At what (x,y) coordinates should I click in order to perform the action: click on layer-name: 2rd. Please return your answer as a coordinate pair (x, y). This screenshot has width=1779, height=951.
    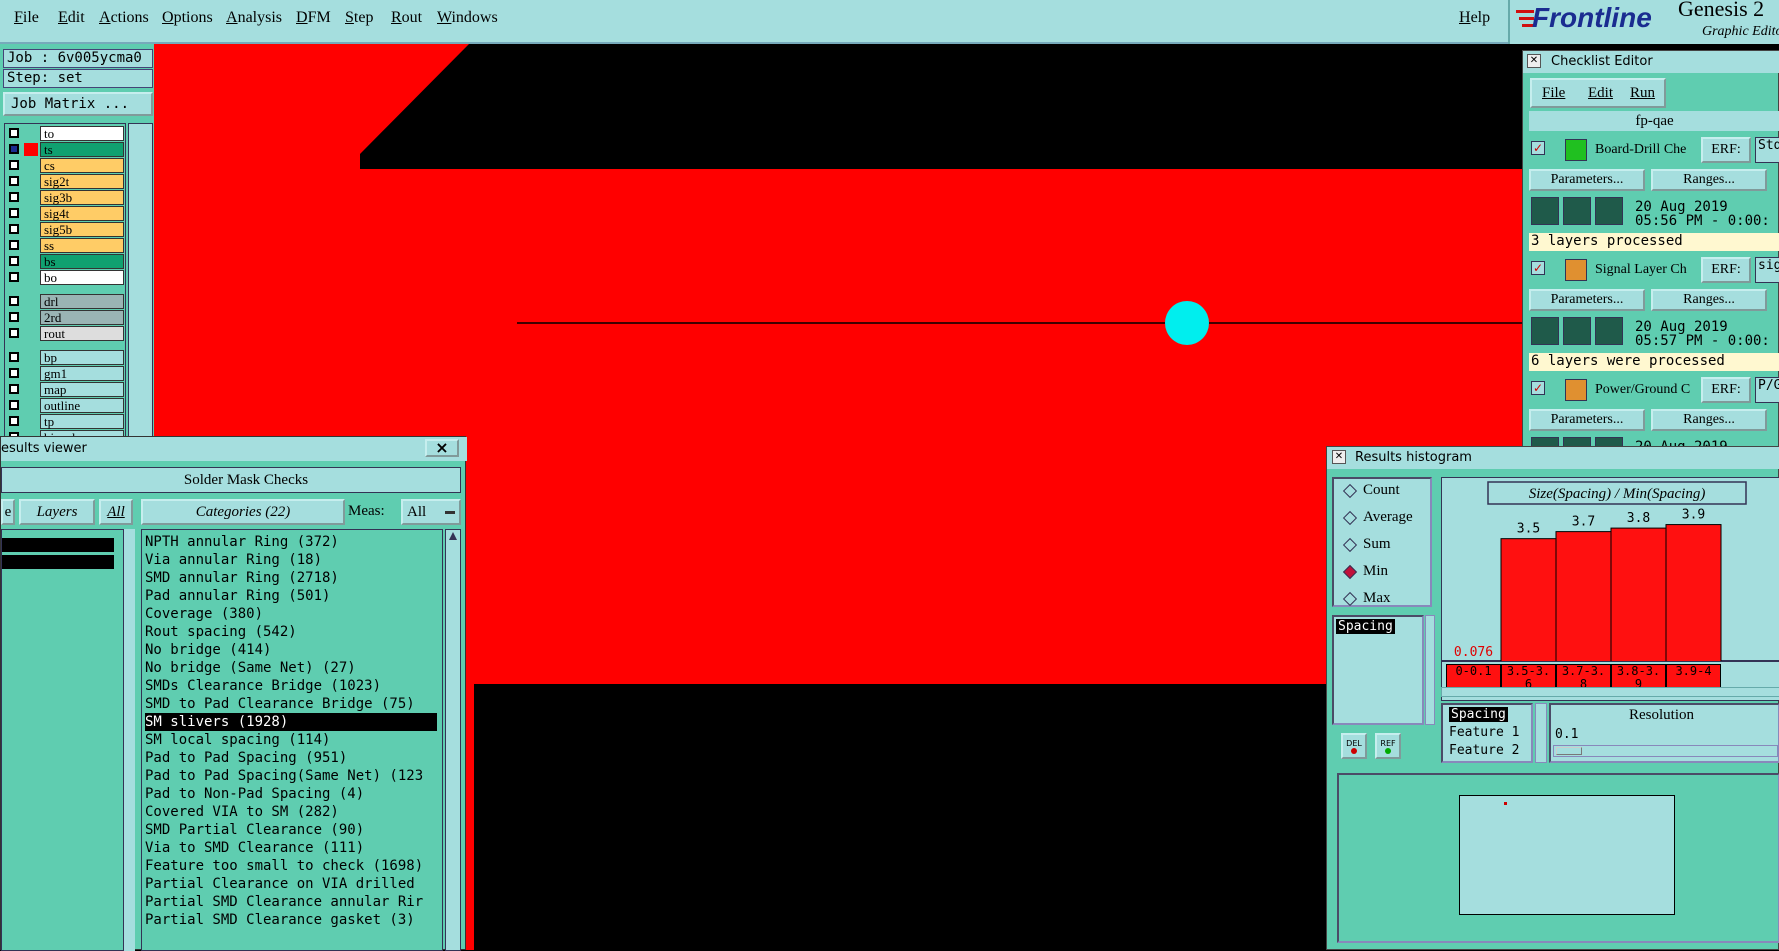
    Looking at the image, I should click on (82, 317).